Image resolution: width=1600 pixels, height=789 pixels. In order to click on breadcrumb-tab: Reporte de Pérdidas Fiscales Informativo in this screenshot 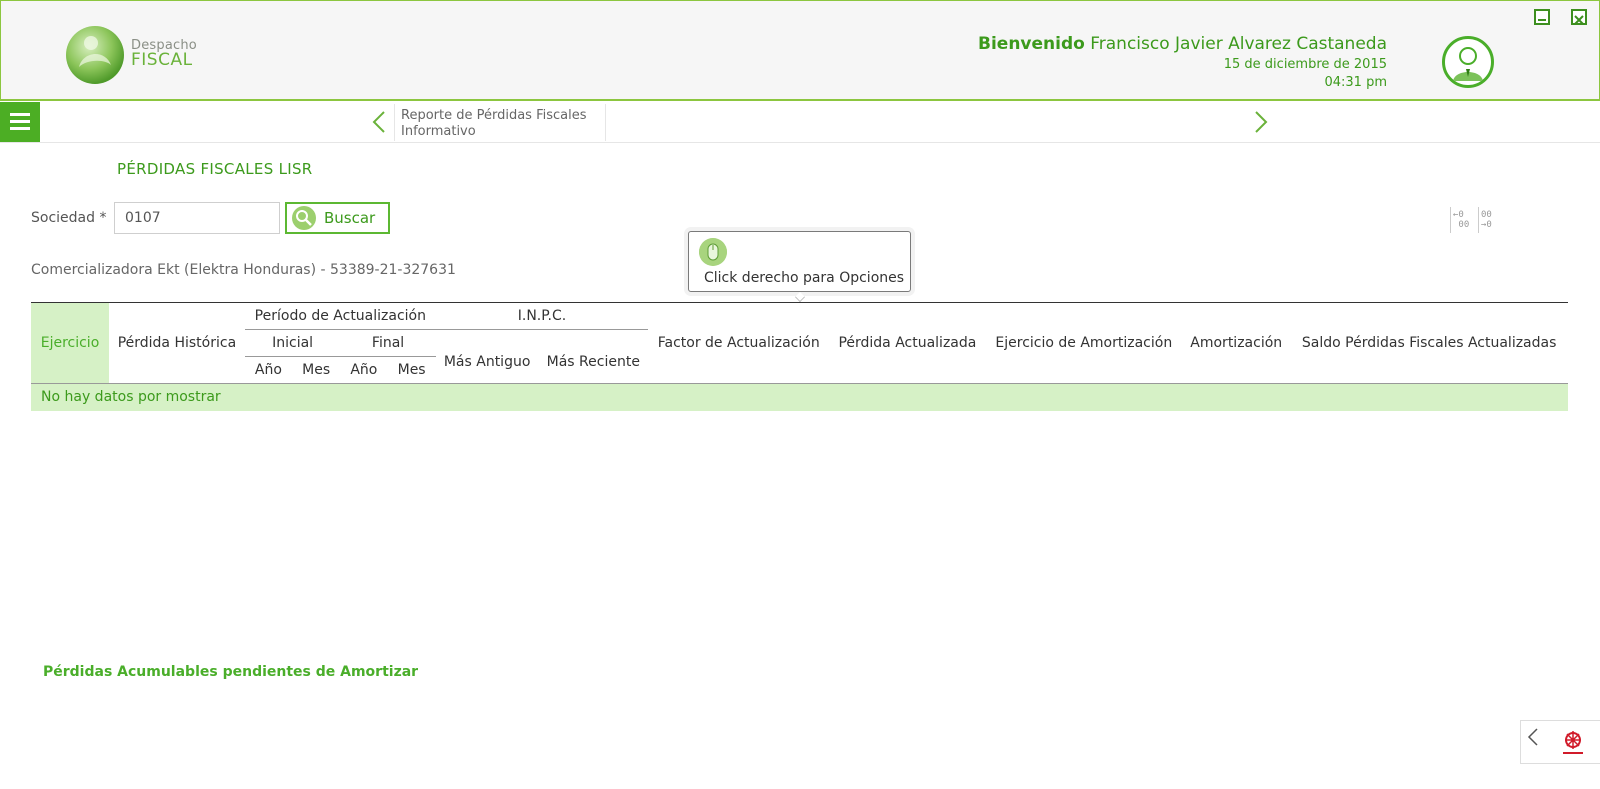, I will do `click(500, 122)`.